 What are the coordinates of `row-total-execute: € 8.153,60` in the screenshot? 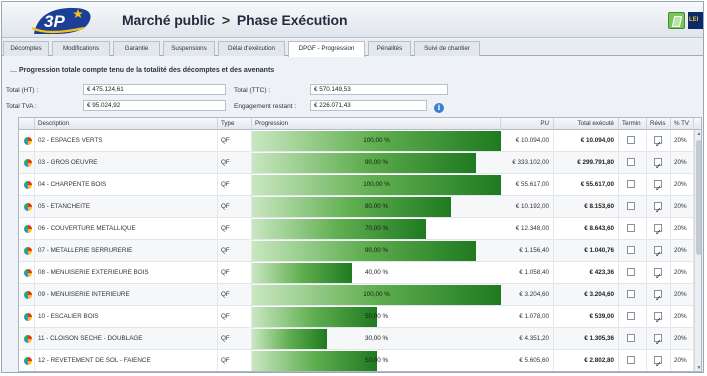 It's located at (586, 207).